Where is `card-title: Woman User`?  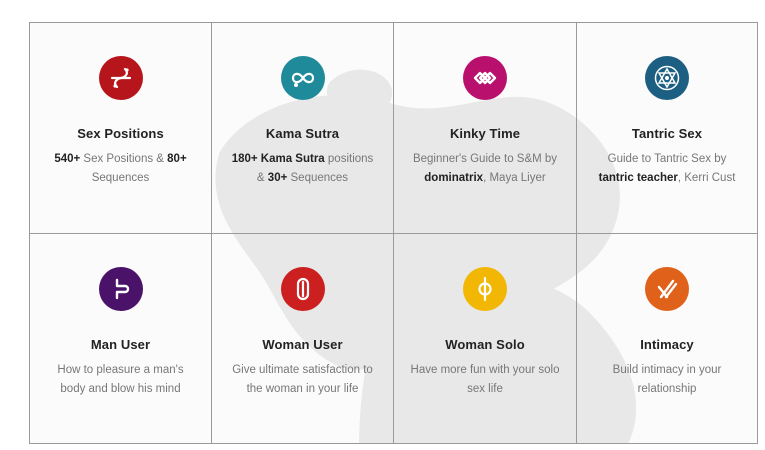 card-title: Woman User is located at coordinates (302, 344).